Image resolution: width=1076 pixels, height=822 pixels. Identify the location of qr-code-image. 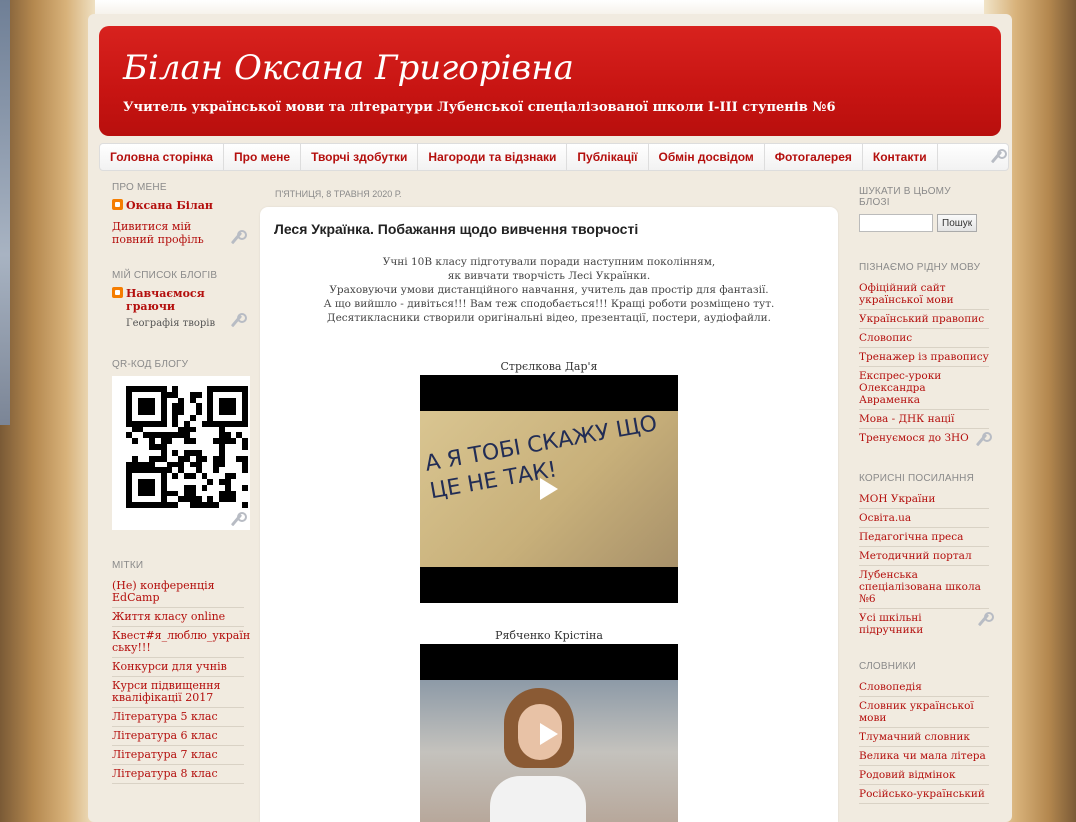
(187, 447).